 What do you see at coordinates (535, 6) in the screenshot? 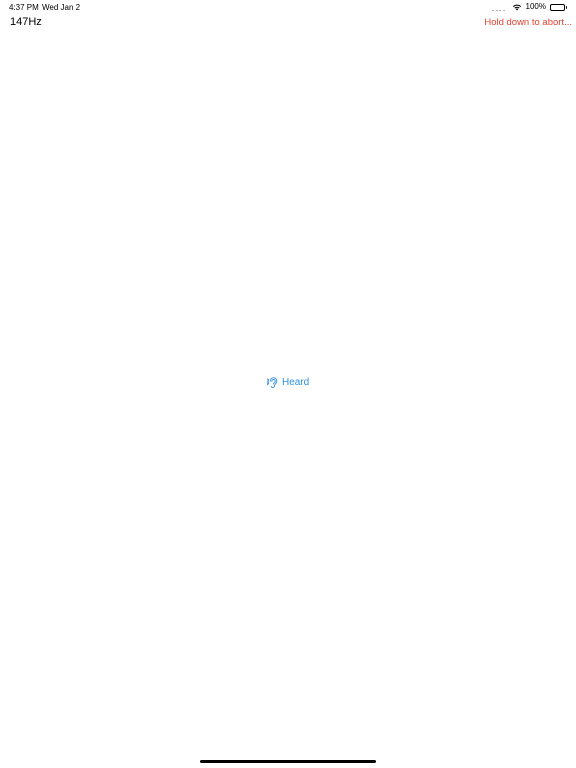
I see `battery-percent: 100%` at bounding box center [535, 6].